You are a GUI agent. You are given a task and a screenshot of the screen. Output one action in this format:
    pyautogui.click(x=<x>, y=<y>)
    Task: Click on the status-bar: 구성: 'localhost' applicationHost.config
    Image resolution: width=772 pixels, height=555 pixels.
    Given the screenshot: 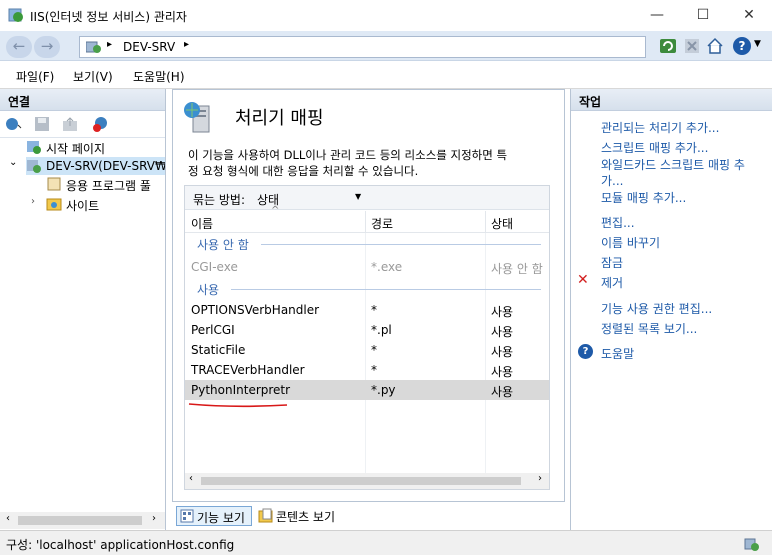 What is the action you would take?
    pyautogui.click(x=386, y=542)
    